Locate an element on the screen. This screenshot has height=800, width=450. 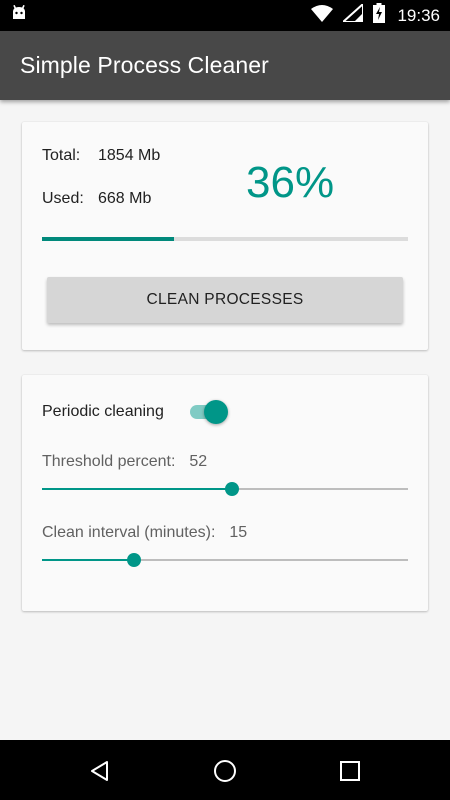
interval-value: 15 is located at coordinates (238, 532).